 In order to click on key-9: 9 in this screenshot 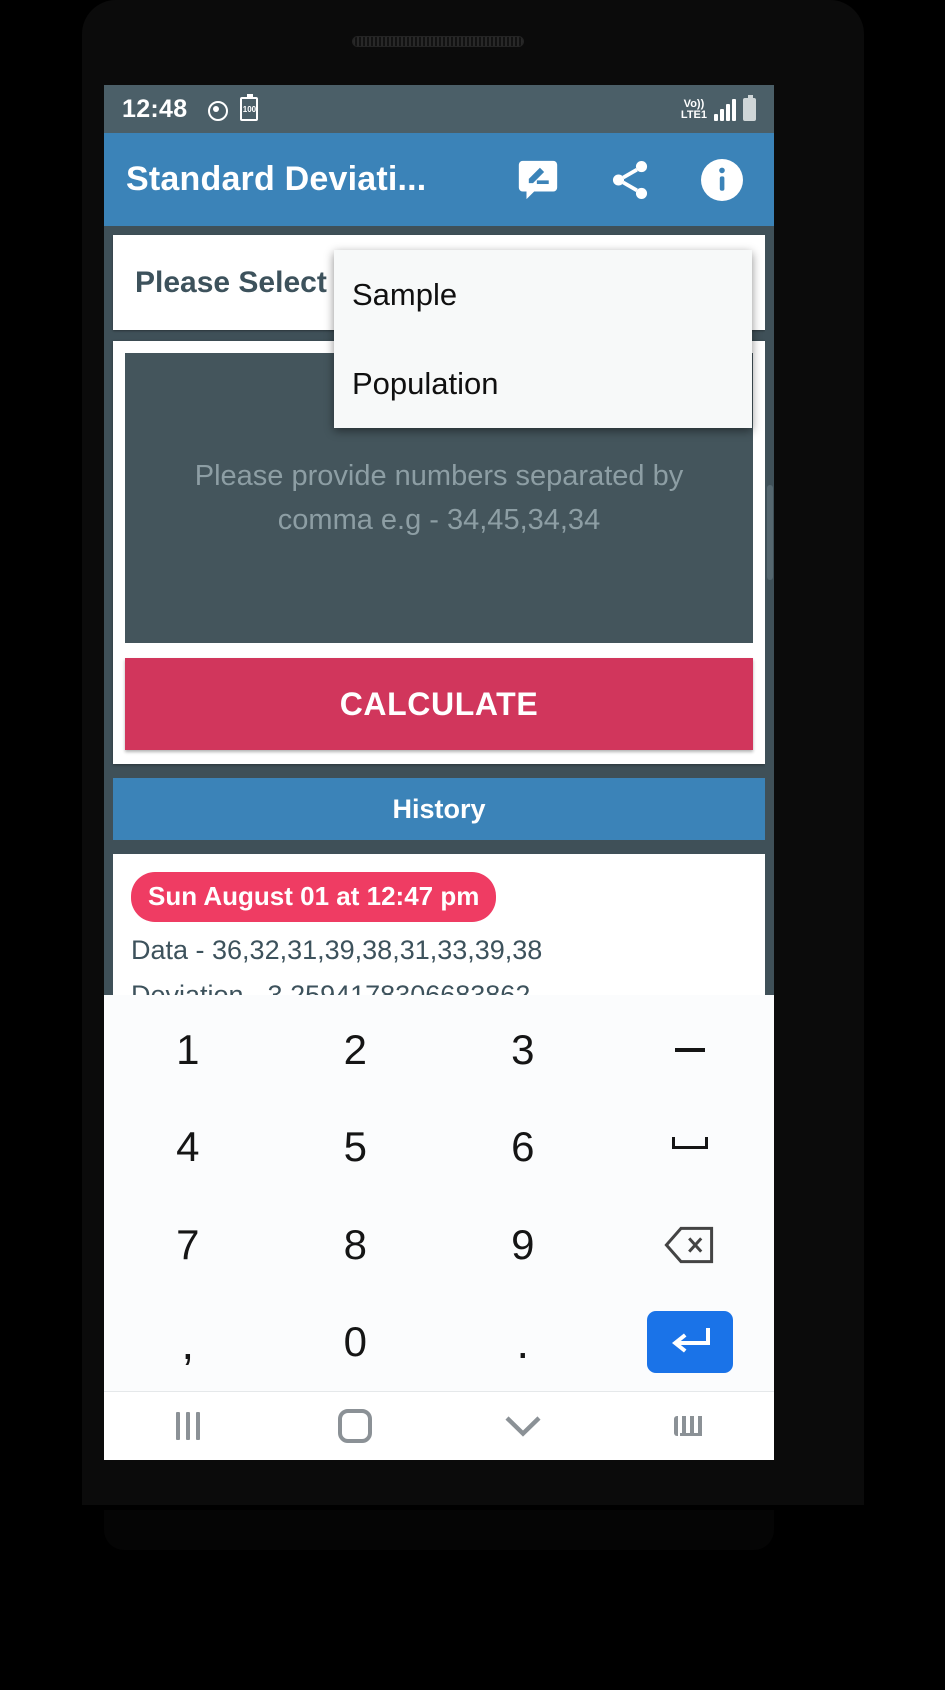, I will do `click(523, 1245)`.